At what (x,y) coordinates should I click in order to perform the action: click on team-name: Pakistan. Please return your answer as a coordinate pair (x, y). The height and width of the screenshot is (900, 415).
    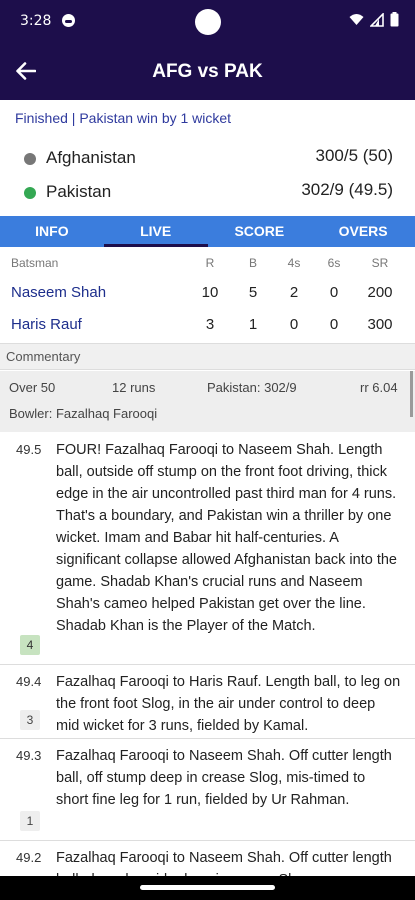
    Looking at the image, I should click on (79, 191).